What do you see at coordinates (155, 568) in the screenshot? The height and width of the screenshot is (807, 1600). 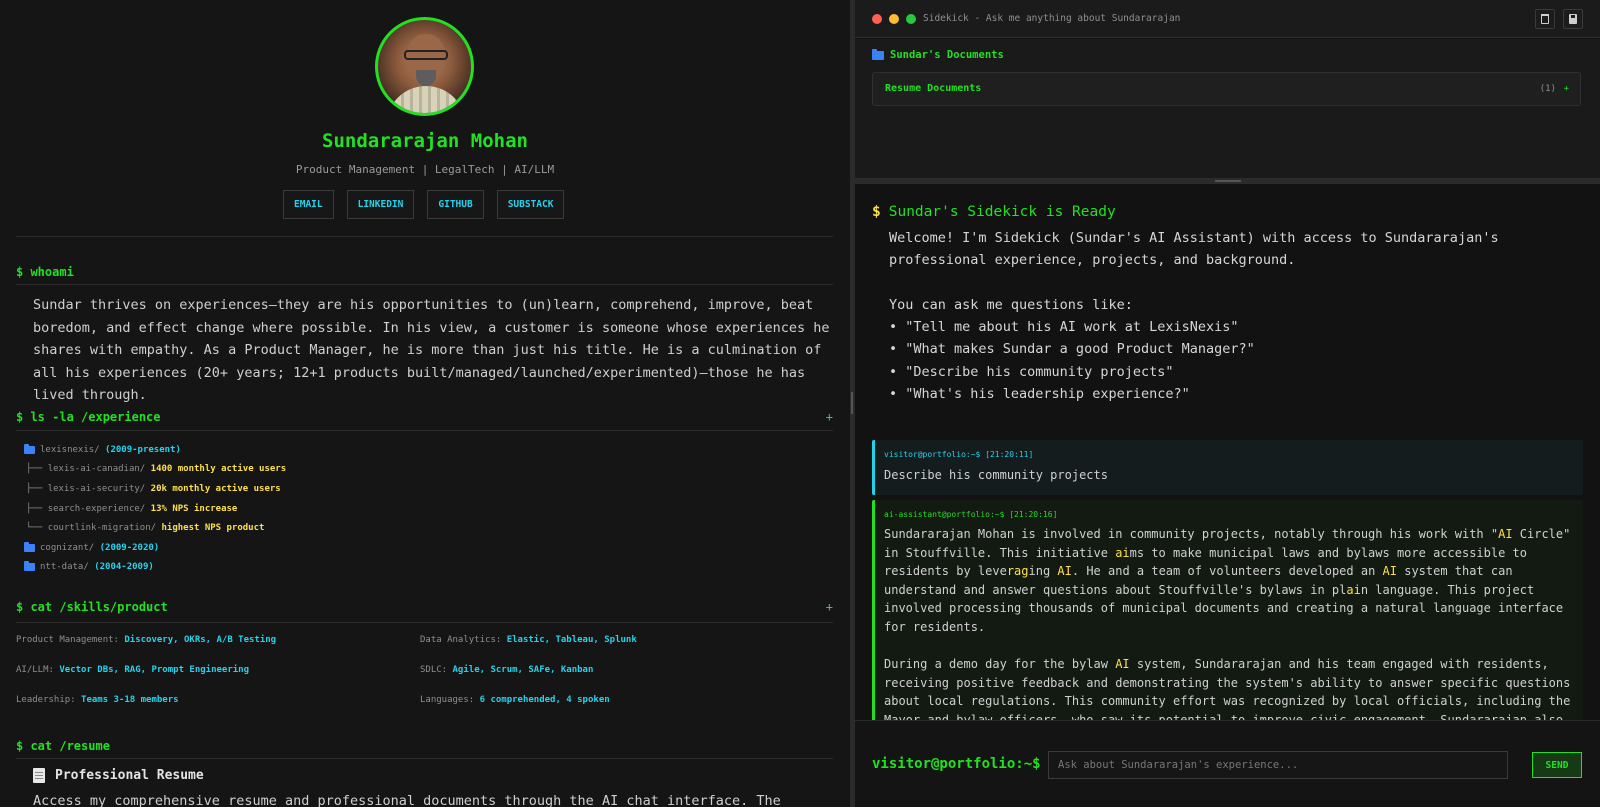 I see `experience-row: ntt-data/ (2004-2009)` at bounding box center [155, 568].